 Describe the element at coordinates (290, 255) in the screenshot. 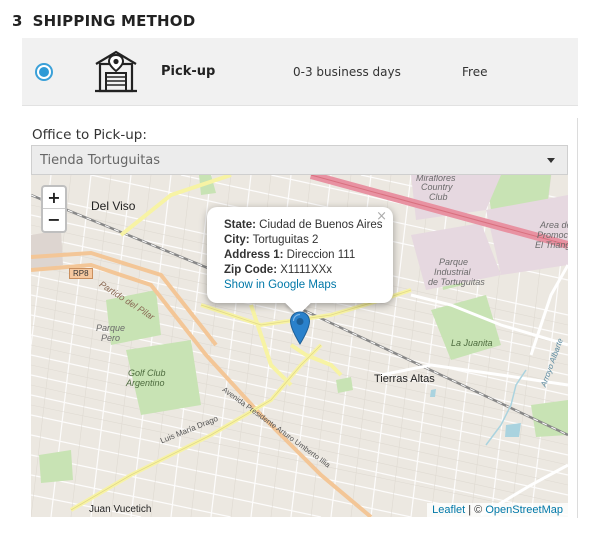

I see `popup-address: Address 1: Direccion 111` at that location.